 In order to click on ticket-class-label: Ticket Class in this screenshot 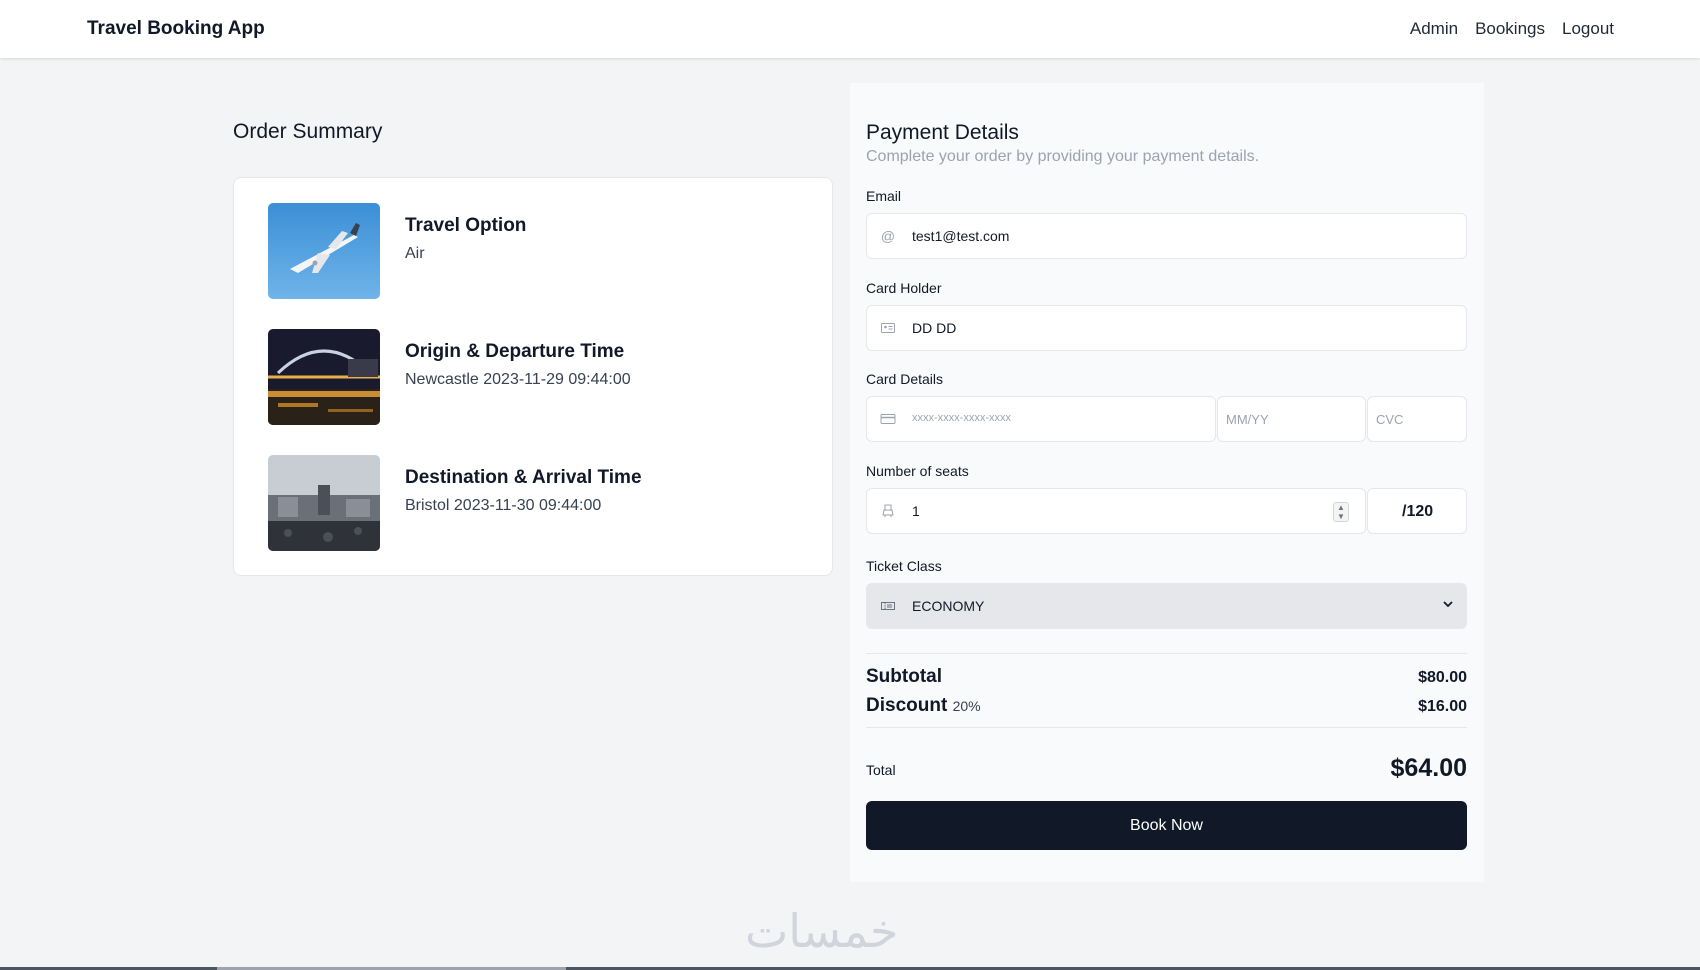, I will do `click(904, 566)`.